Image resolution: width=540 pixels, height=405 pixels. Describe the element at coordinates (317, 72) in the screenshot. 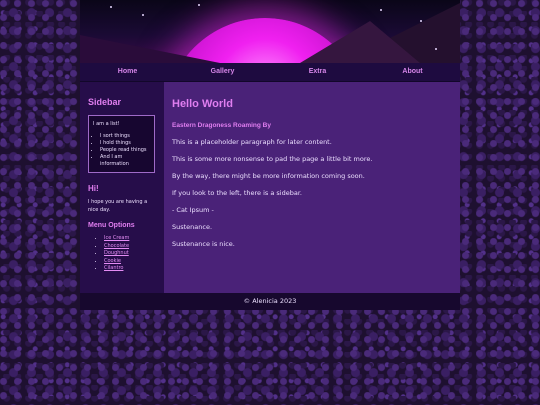

I see `nav-extra: Extra` at that location.